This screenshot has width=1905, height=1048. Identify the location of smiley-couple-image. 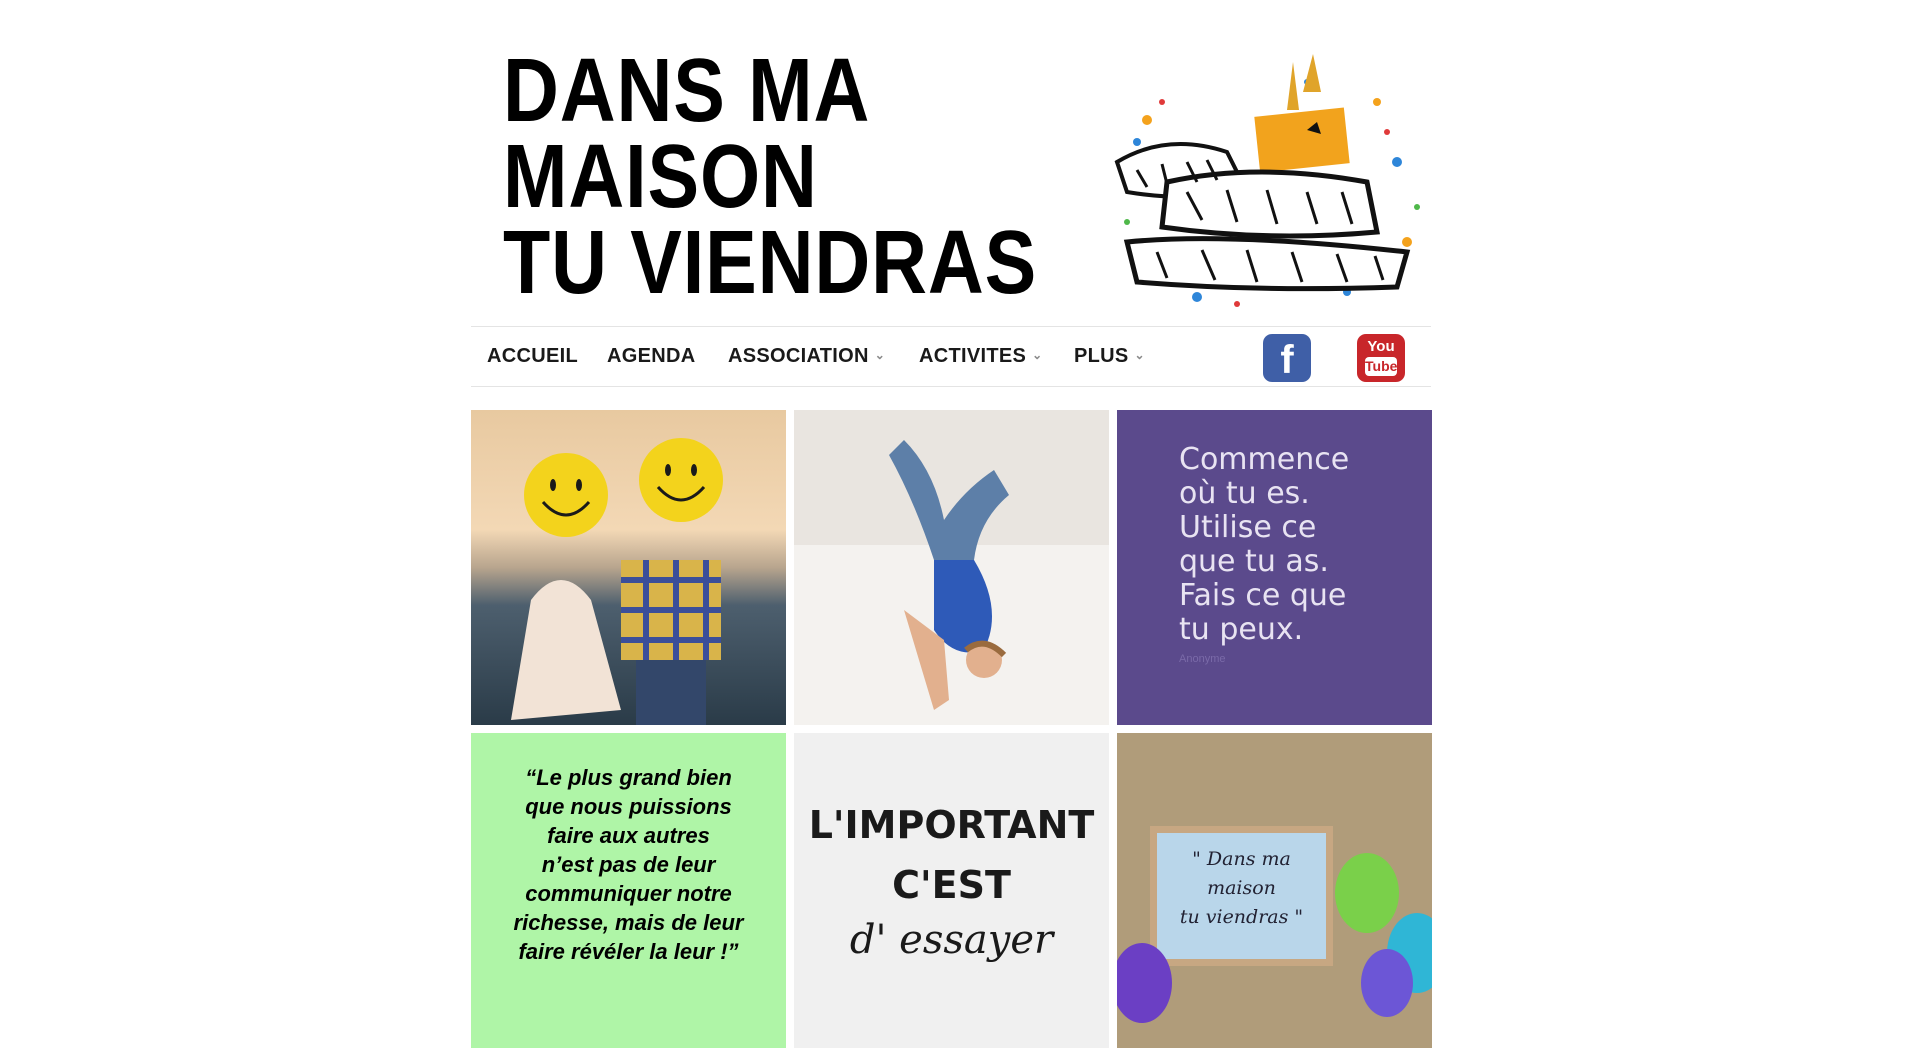
(617, 581).